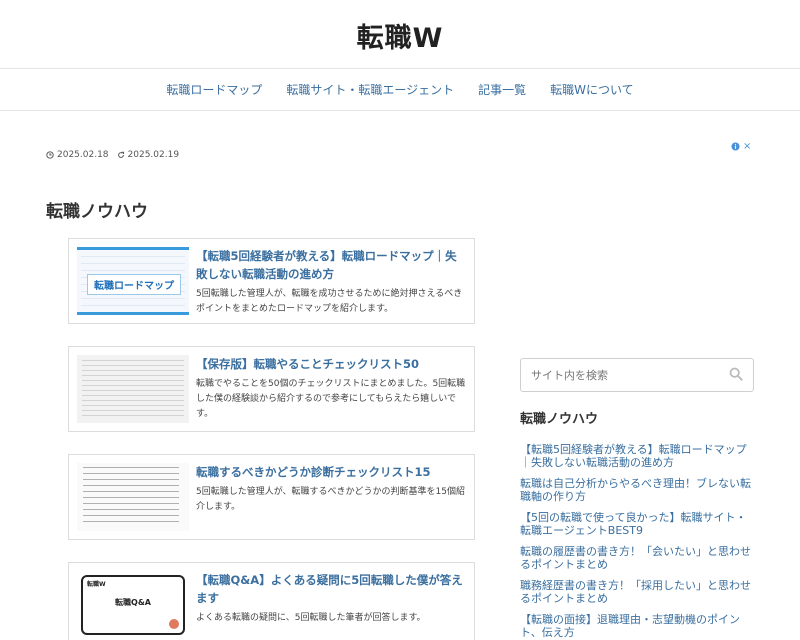 The width and height of the screenshot is (800, 640). Describe the element at coordinates (630, 375) in the screenshot. I see `search-input` at that location.